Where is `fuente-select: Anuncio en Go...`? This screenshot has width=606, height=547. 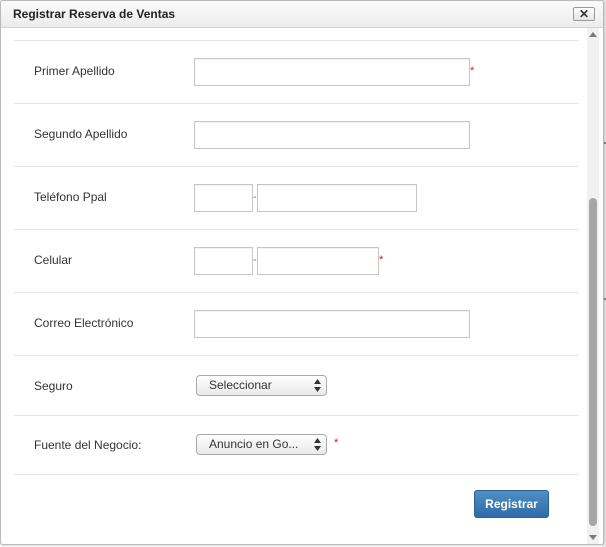 fuente-select: Anuncio en Go... is located at coordinates (261, 444).